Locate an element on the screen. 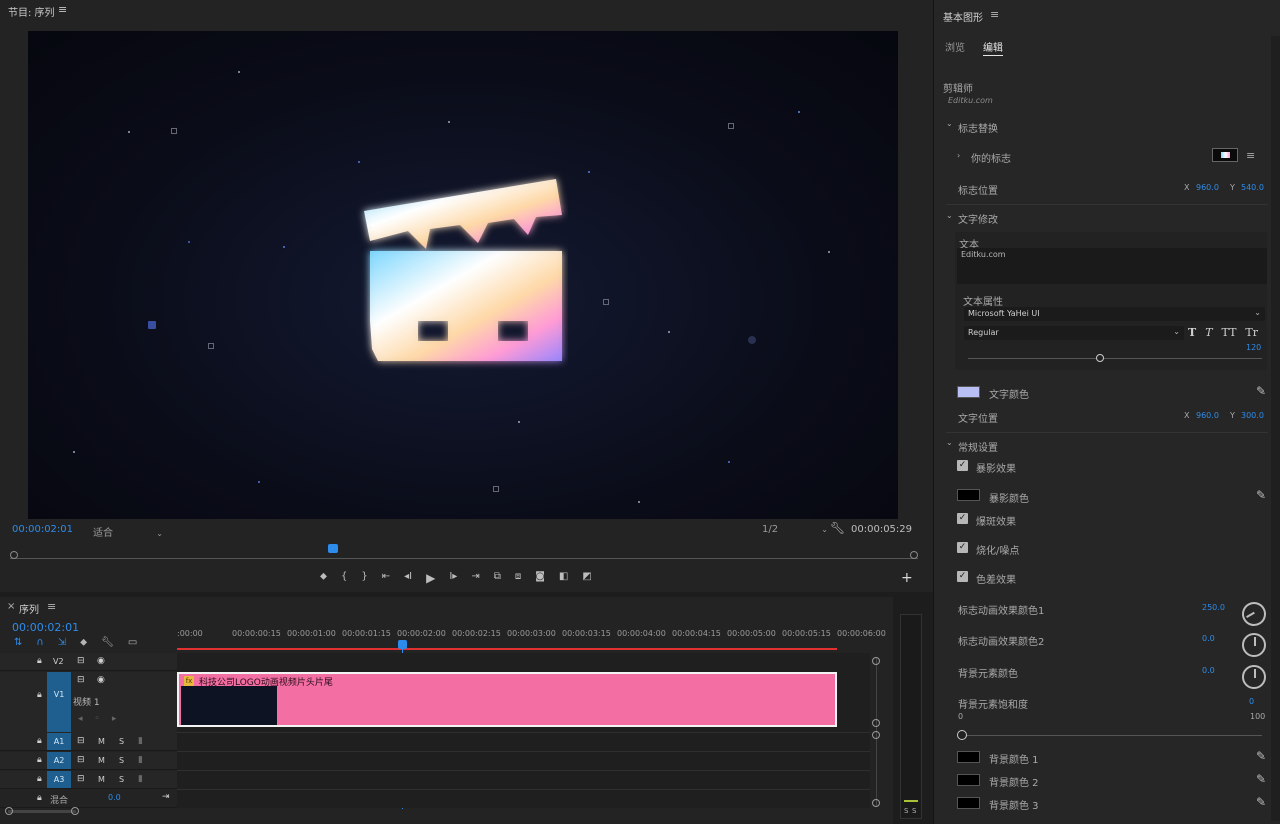  out-point-icon: } is located at coordinates (364, 578).